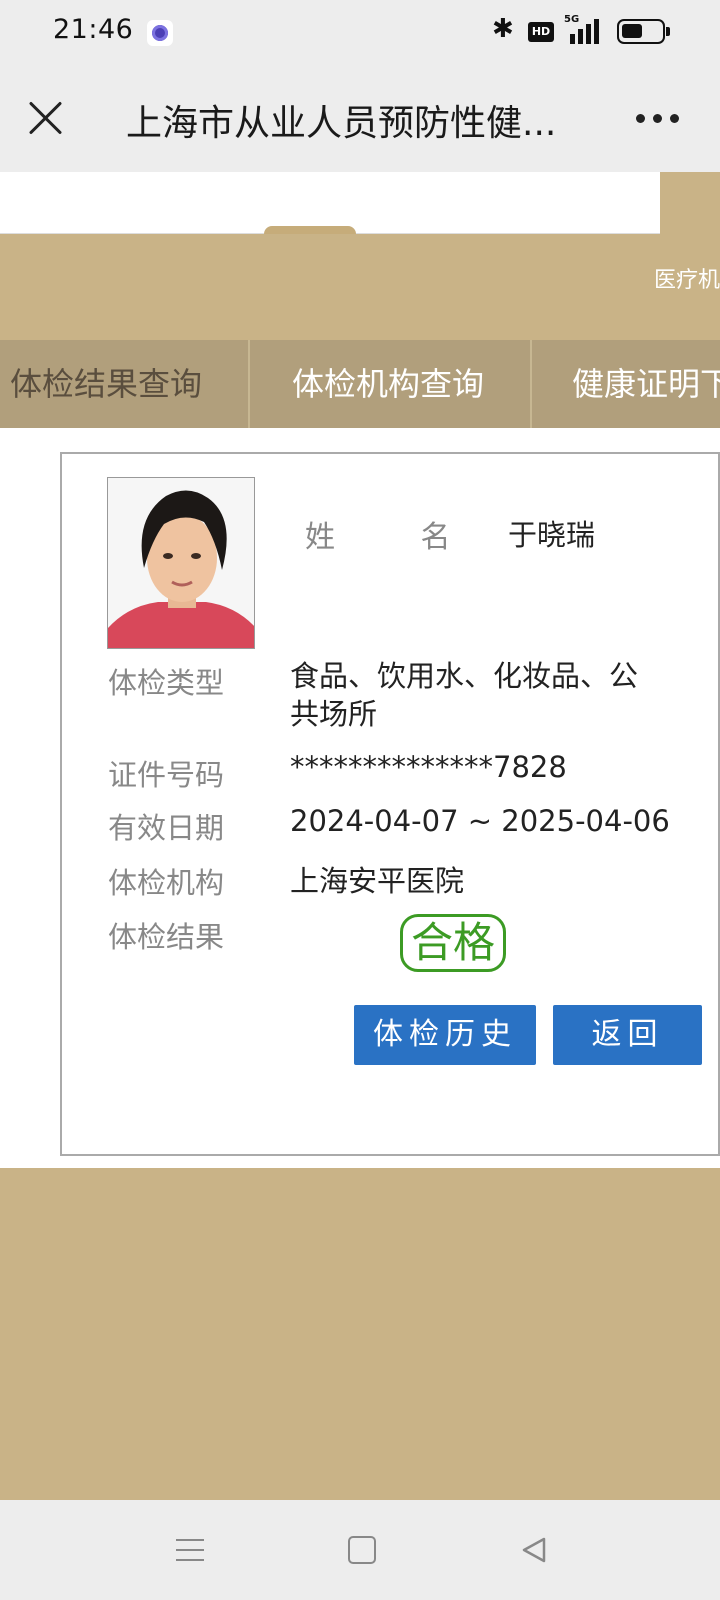  What do you see at coordinates (453, 943) in the screenshot?
I see `result-stamp: 合格` at bounding box center [453, 943].